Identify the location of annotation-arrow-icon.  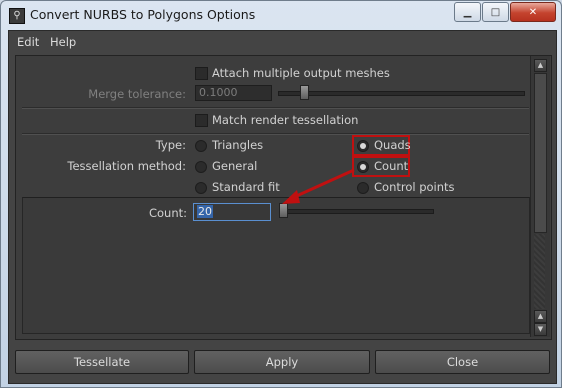
(318, 186).